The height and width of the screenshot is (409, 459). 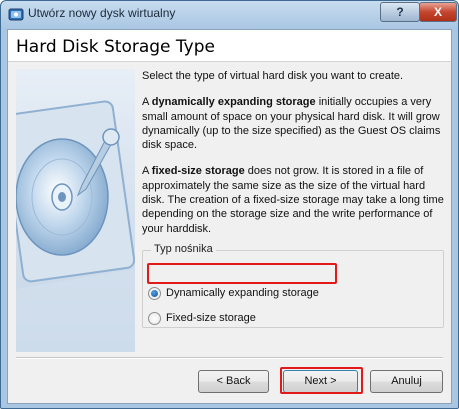 I want to click on fixed-prefix: A, so click(x=147, y=171).